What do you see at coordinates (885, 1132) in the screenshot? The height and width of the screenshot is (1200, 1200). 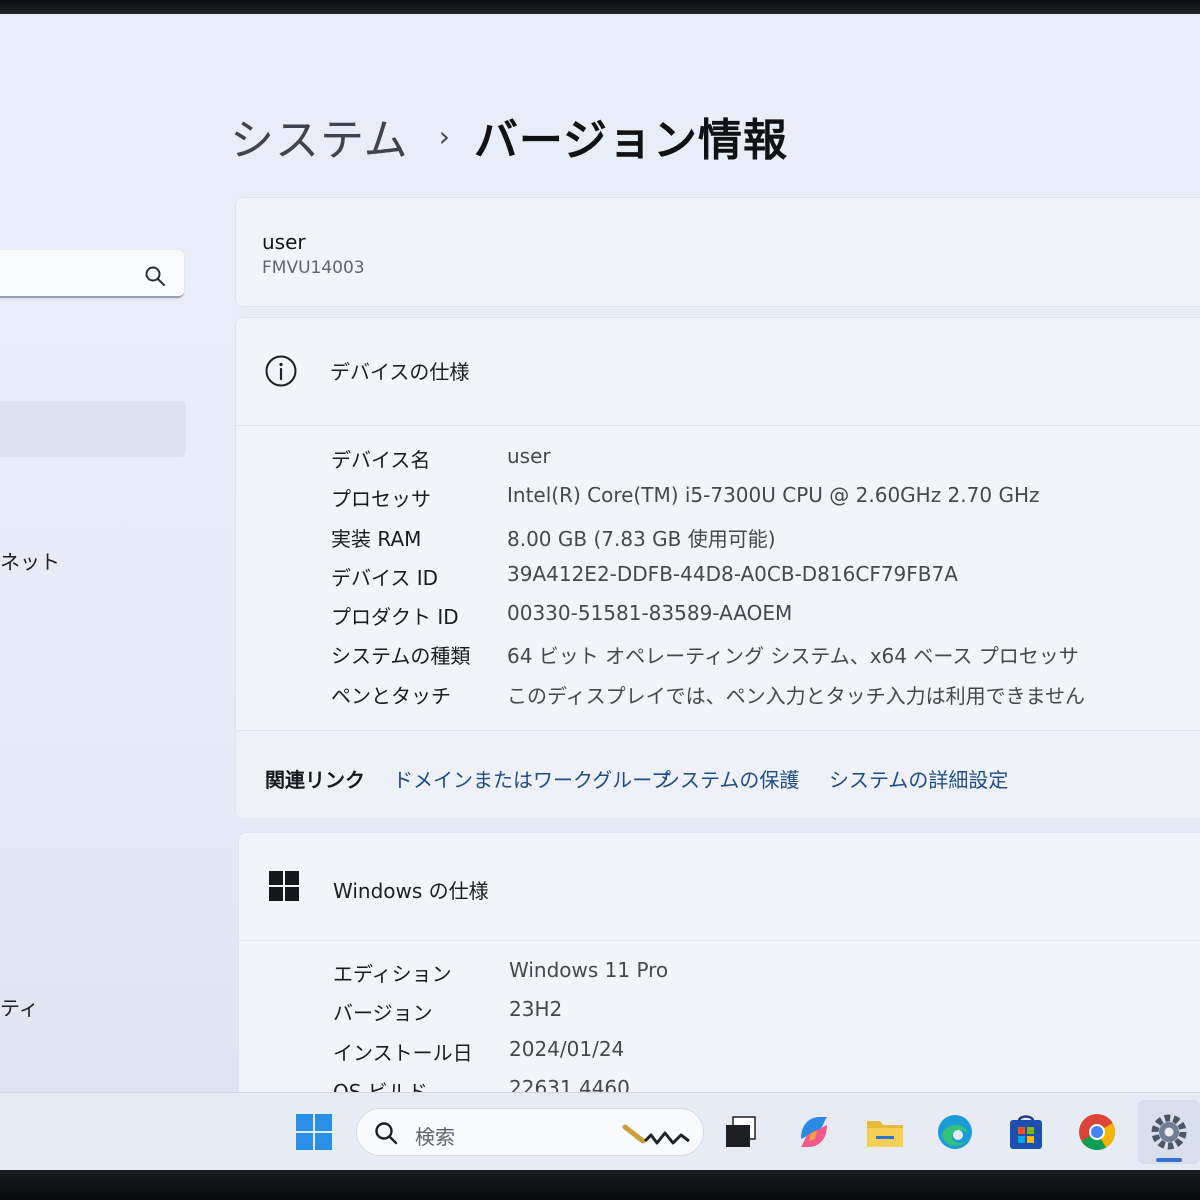 I see `file-explorer-icon` at bounding box center [885, 1132].